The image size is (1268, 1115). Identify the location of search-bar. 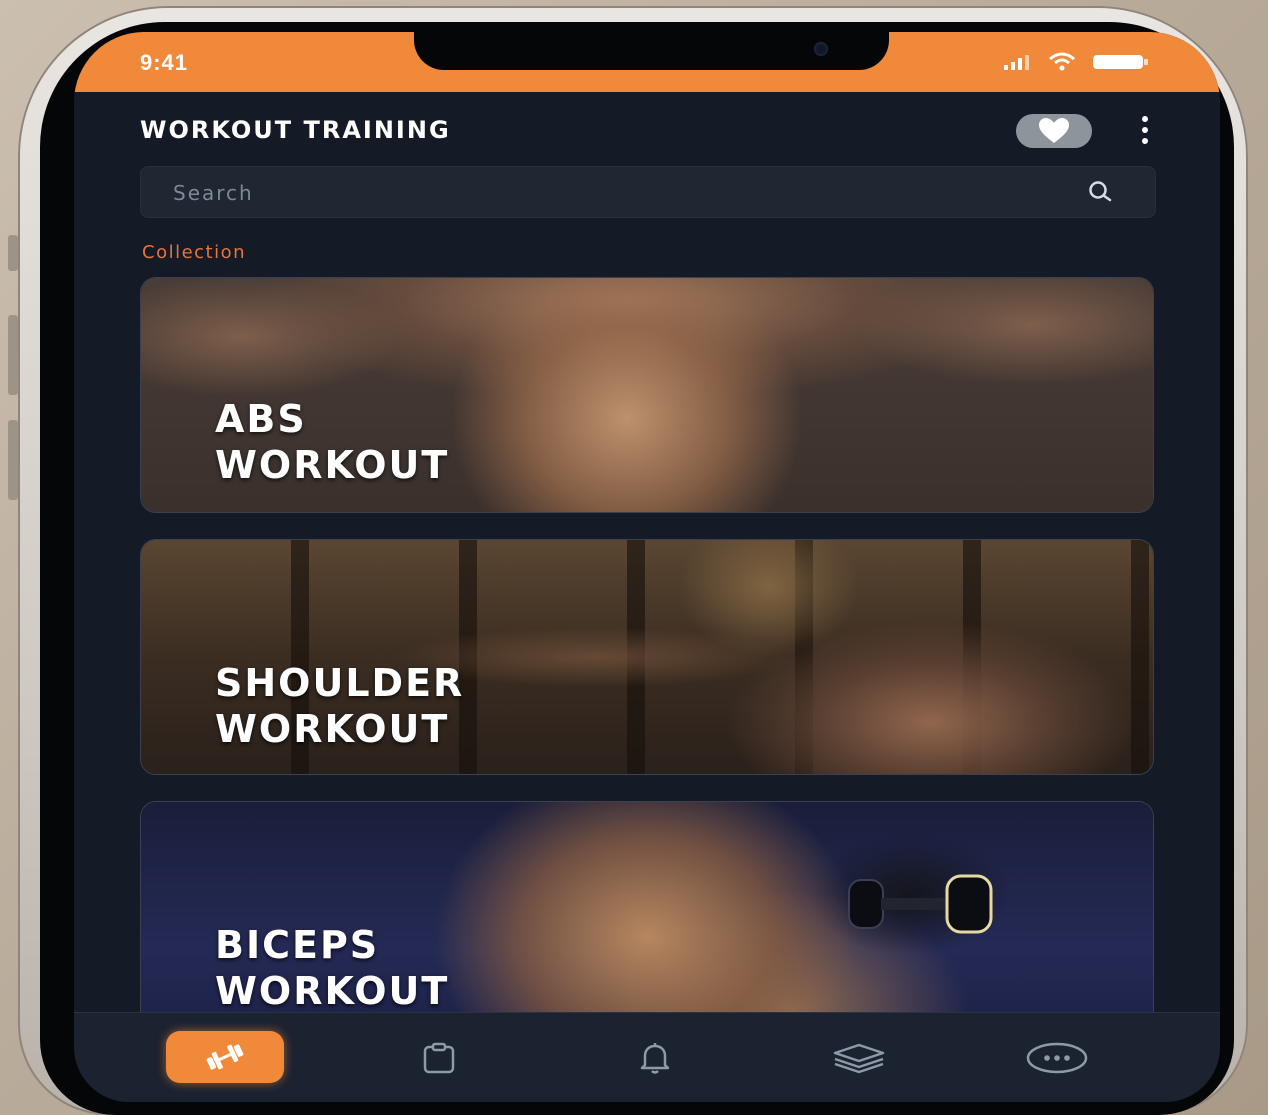
(648, 192).